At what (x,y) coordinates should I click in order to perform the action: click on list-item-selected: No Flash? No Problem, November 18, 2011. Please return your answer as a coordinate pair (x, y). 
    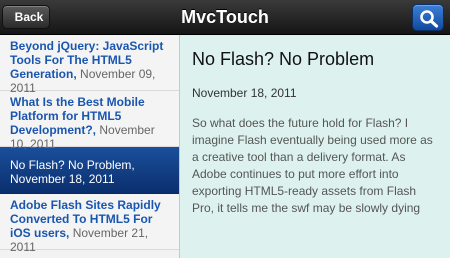
    Looking at the image, I should click on (89, 170).